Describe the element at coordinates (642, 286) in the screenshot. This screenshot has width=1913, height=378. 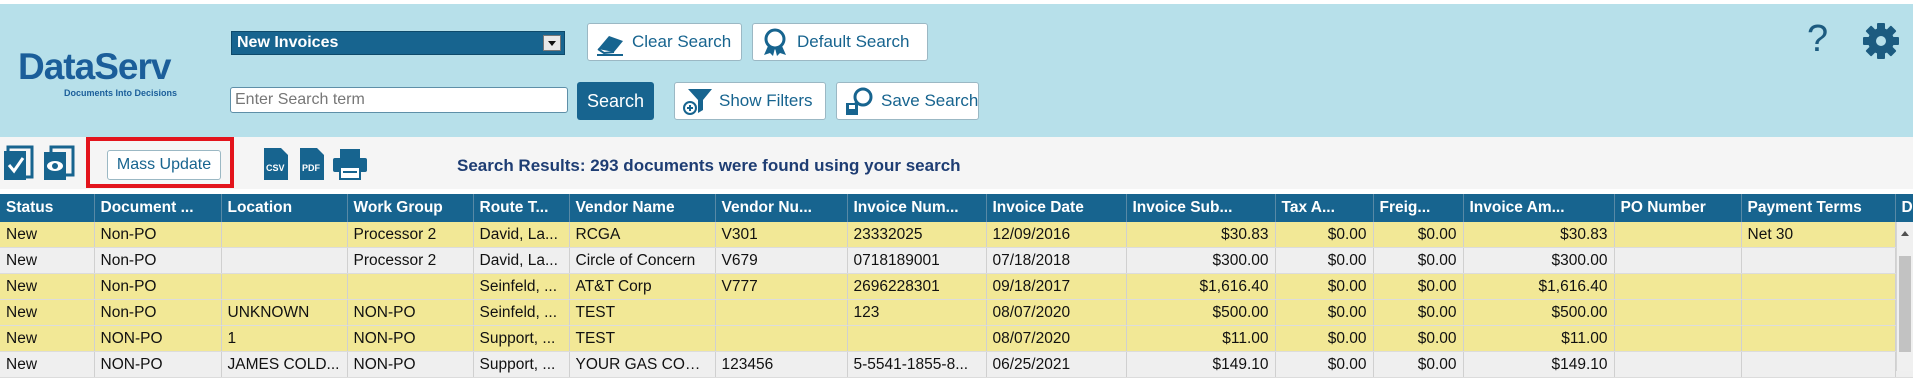
I see `table-cell: AT&T Corp` at that location.